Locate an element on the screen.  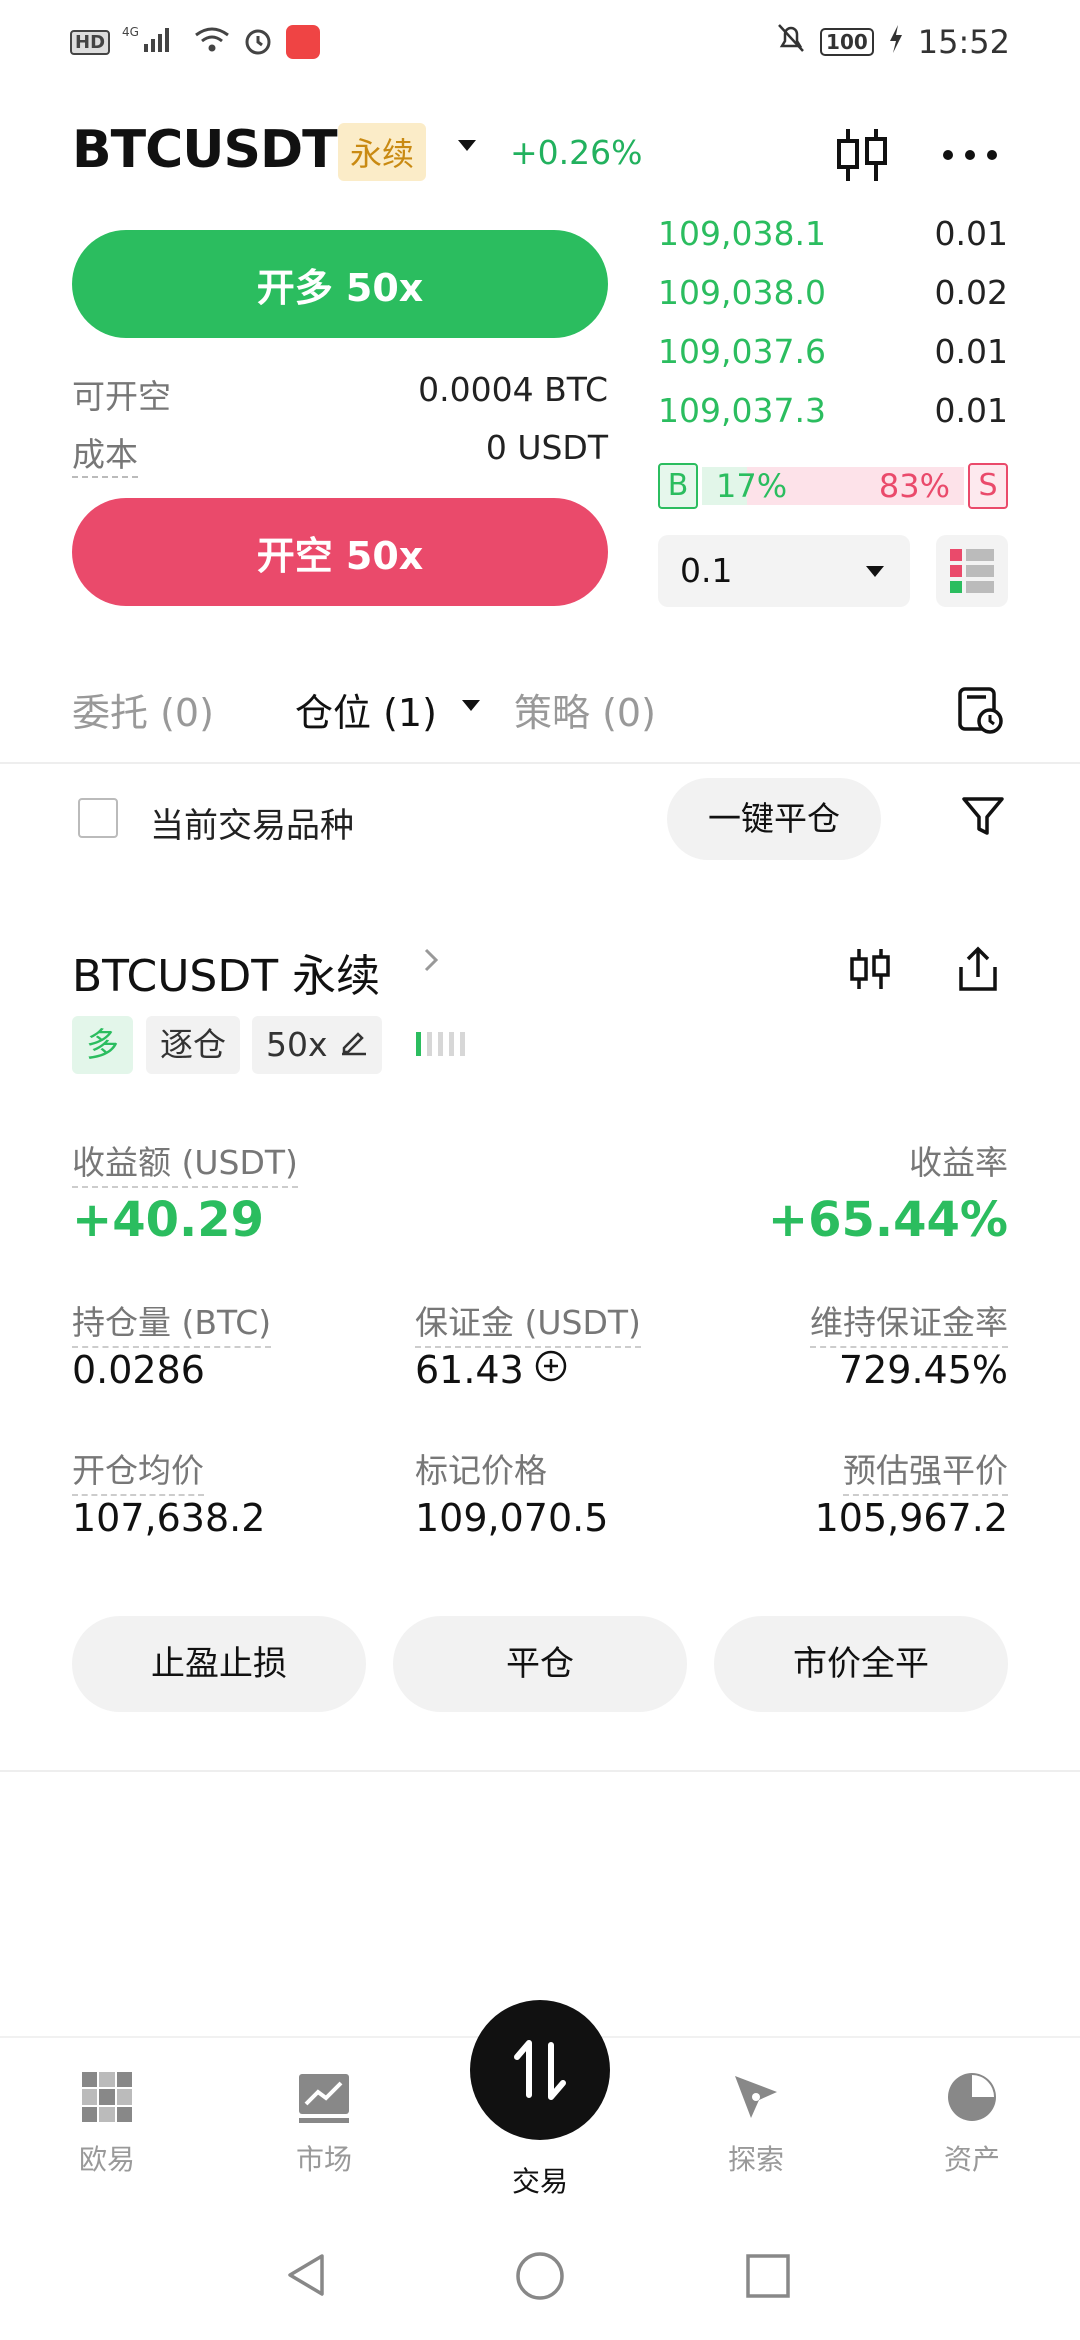
sell-badge: S is located at coordinates (988, 486).